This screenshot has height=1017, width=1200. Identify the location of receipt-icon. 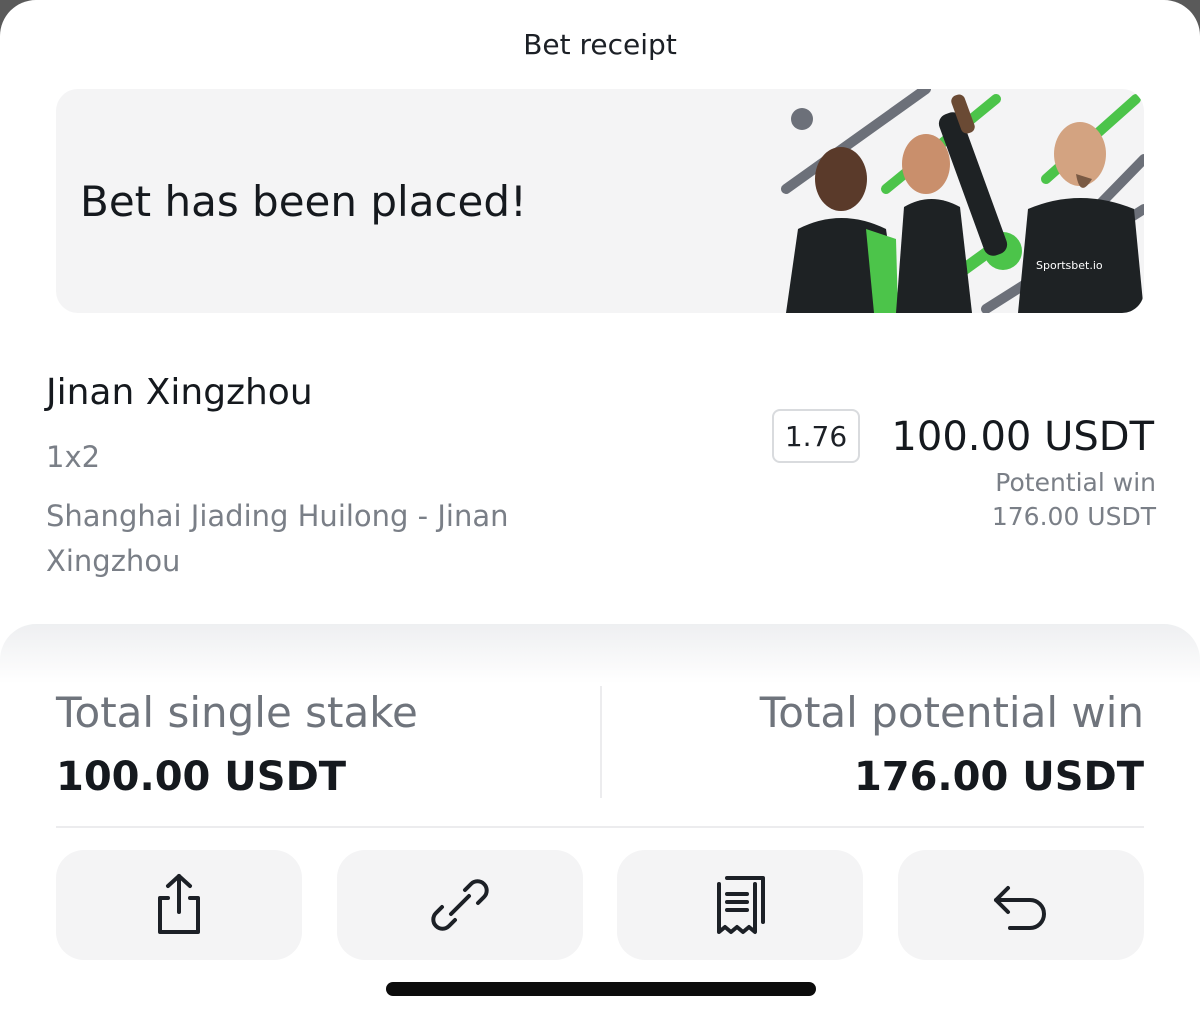
(741, 905).